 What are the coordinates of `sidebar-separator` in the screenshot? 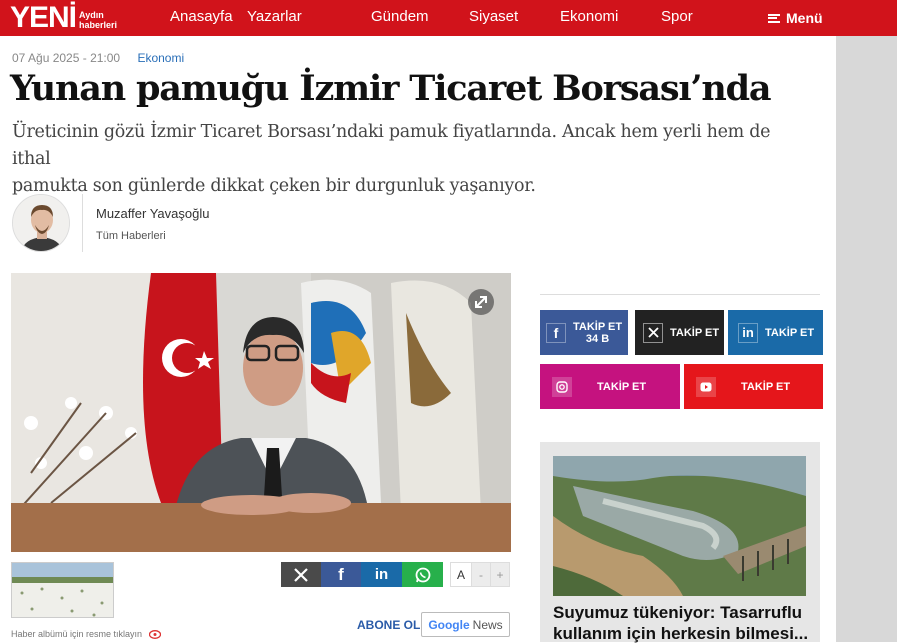 It's located at (680, 294).